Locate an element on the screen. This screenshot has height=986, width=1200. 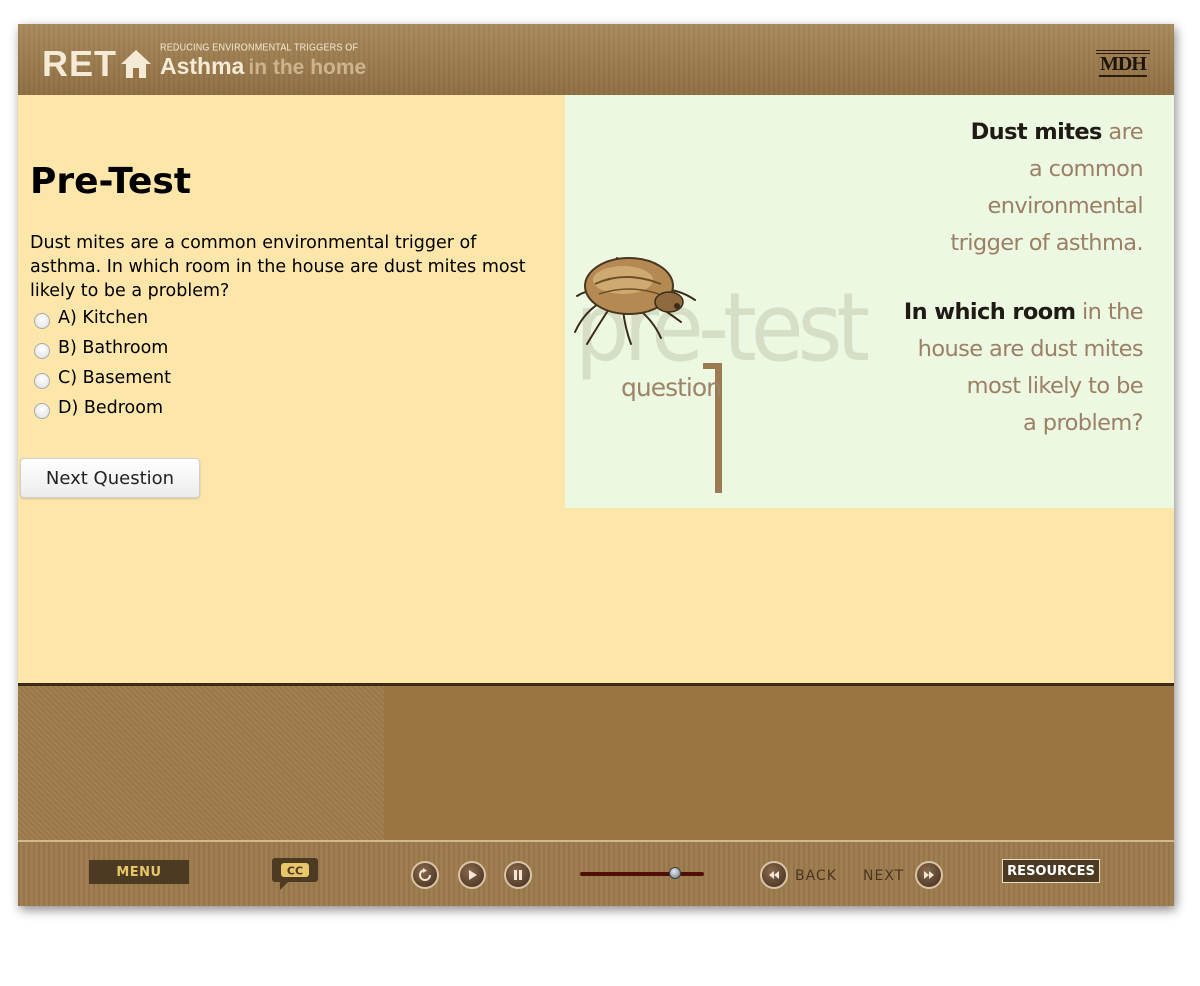
option-c: C) Basement is located at coordinates (102, 378).